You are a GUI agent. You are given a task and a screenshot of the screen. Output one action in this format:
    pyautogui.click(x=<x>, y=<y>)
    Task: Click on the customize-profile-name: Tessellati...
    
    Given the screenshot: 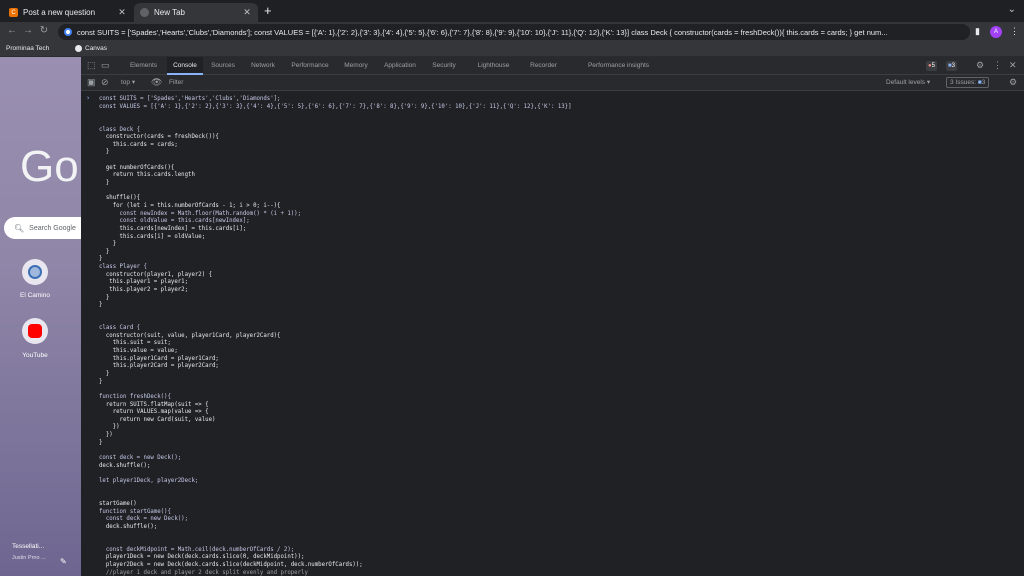 What is the action you would take?
    pyautogui.click(x=28, y=546)
    